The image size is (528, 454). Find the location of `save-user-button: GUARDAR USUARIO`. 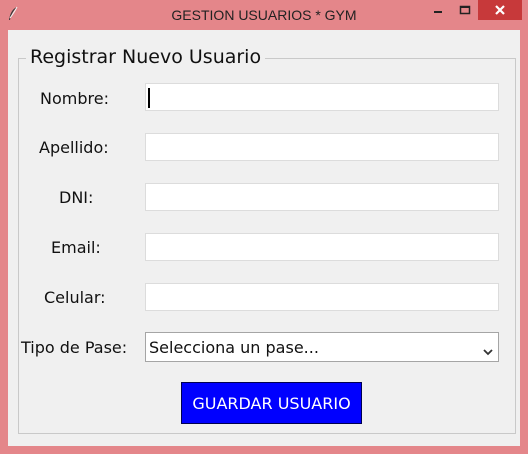

save-user-button: GUARDAR USUARIO is located at coordinates (271, 403).